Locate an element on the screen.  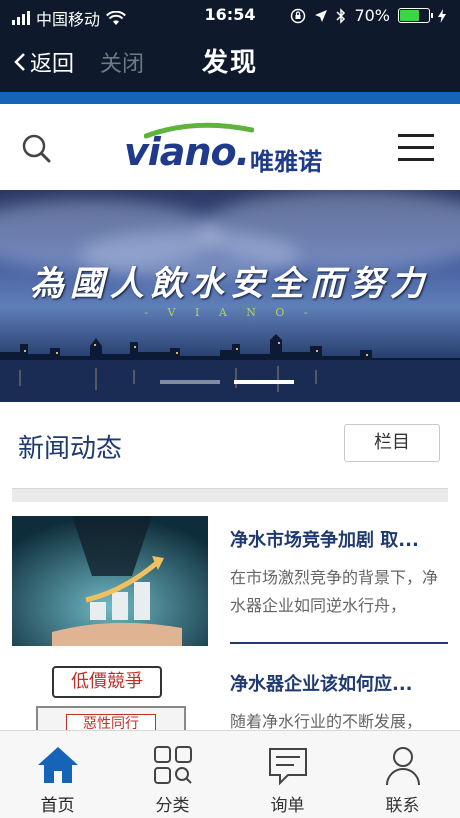
category-grid-icon is located at coordinates (172, 765).